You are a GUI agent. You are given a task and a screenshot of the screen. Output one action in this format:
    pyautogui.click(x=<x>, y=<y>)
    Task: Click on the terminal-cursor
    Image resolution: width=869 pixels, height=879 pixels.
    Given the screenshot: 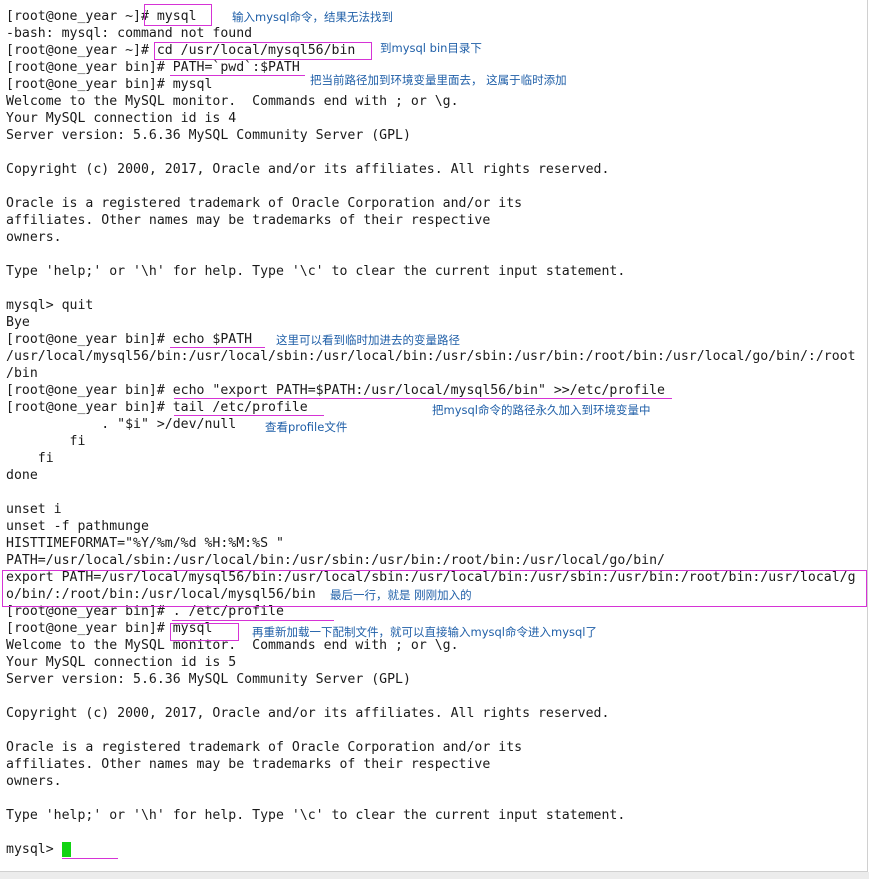 What is the action you would take?
    pyautogui.click(x=66, y=849)
    